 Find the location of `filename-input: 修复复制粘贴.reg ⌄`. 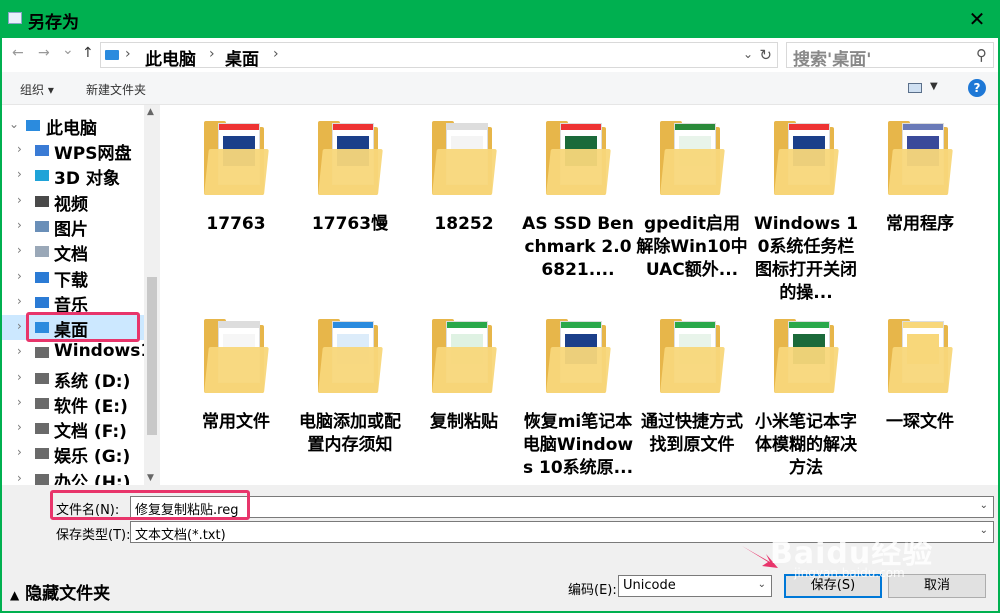

filename-input: 修复复制粘贴.reg ⌄ is located at coordinates (562, 507).